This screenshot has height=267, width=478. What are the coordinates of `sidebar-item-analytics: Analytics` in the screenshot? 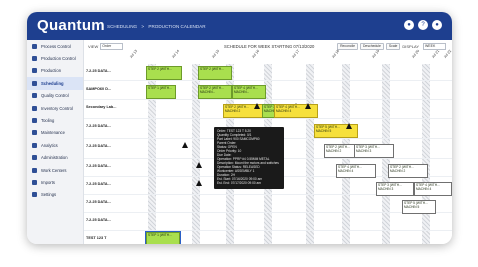 It's located at (55, 145).